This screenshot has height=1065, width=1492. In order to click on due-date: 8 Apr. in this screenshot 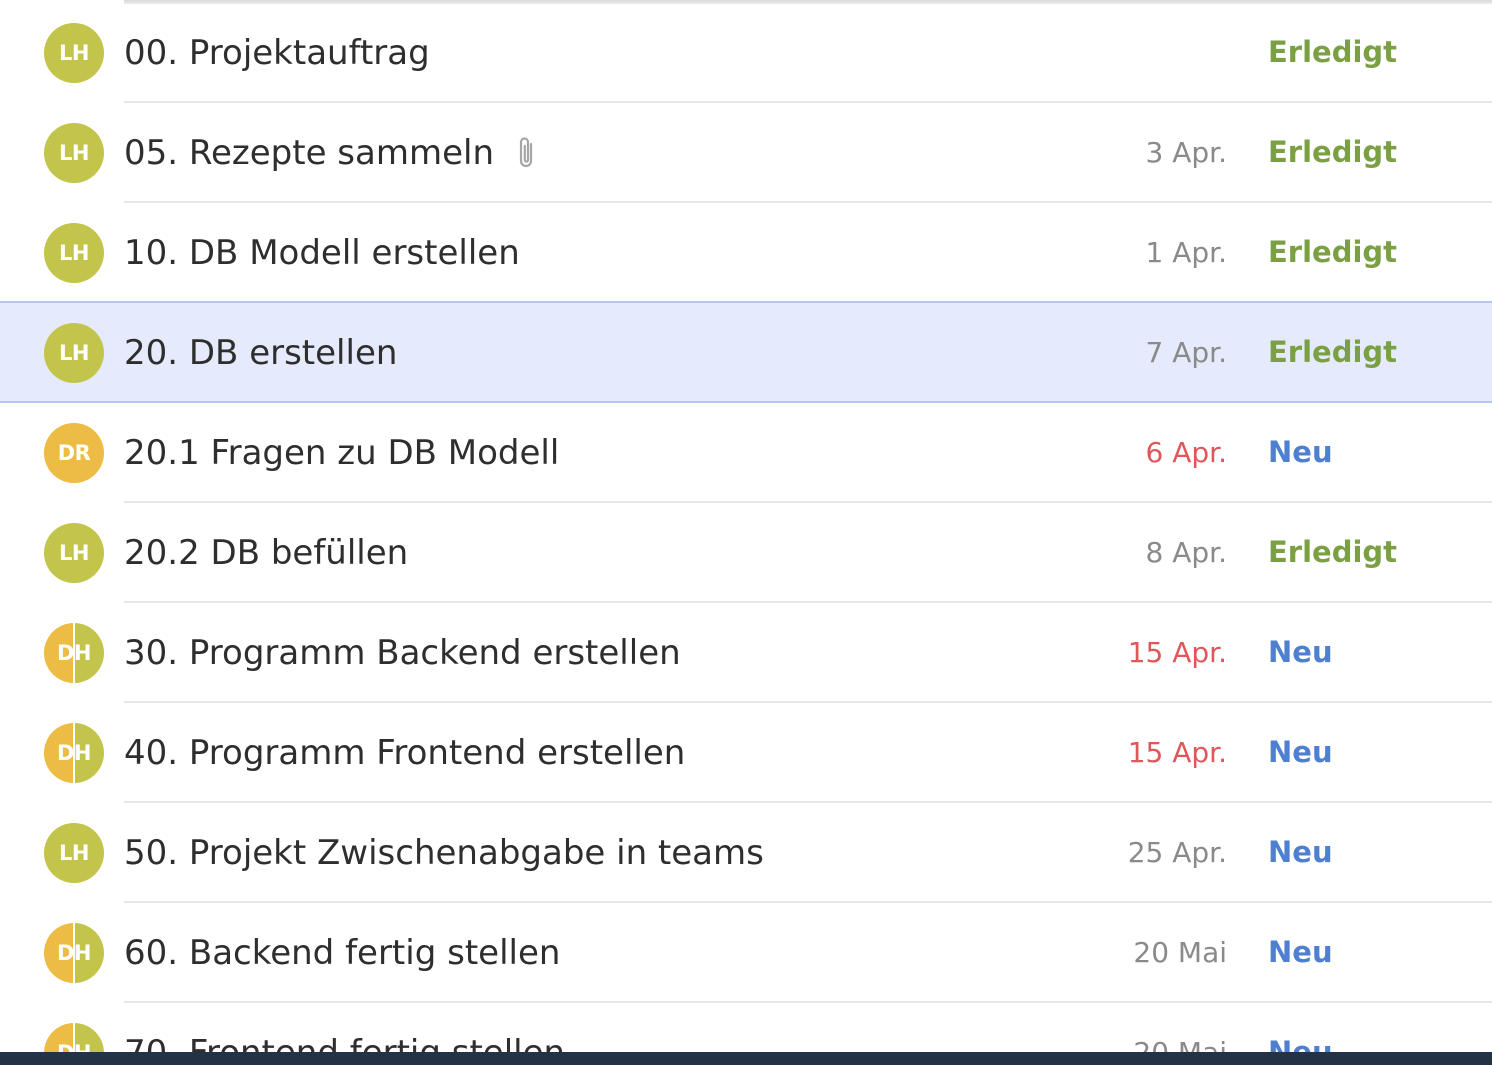, I will do `click(1186, 552)`.